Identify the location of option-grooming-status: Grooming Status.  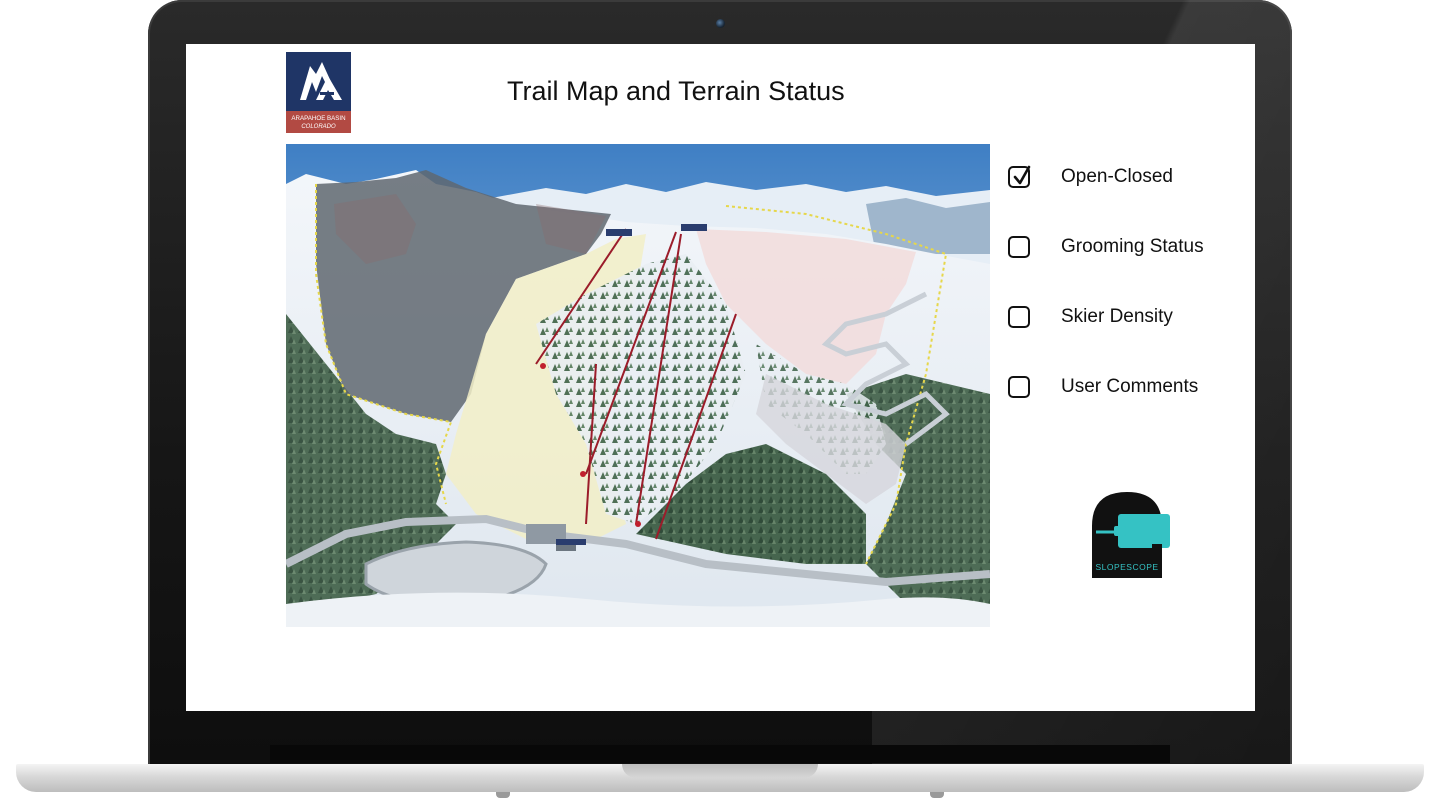
(1106, 247).